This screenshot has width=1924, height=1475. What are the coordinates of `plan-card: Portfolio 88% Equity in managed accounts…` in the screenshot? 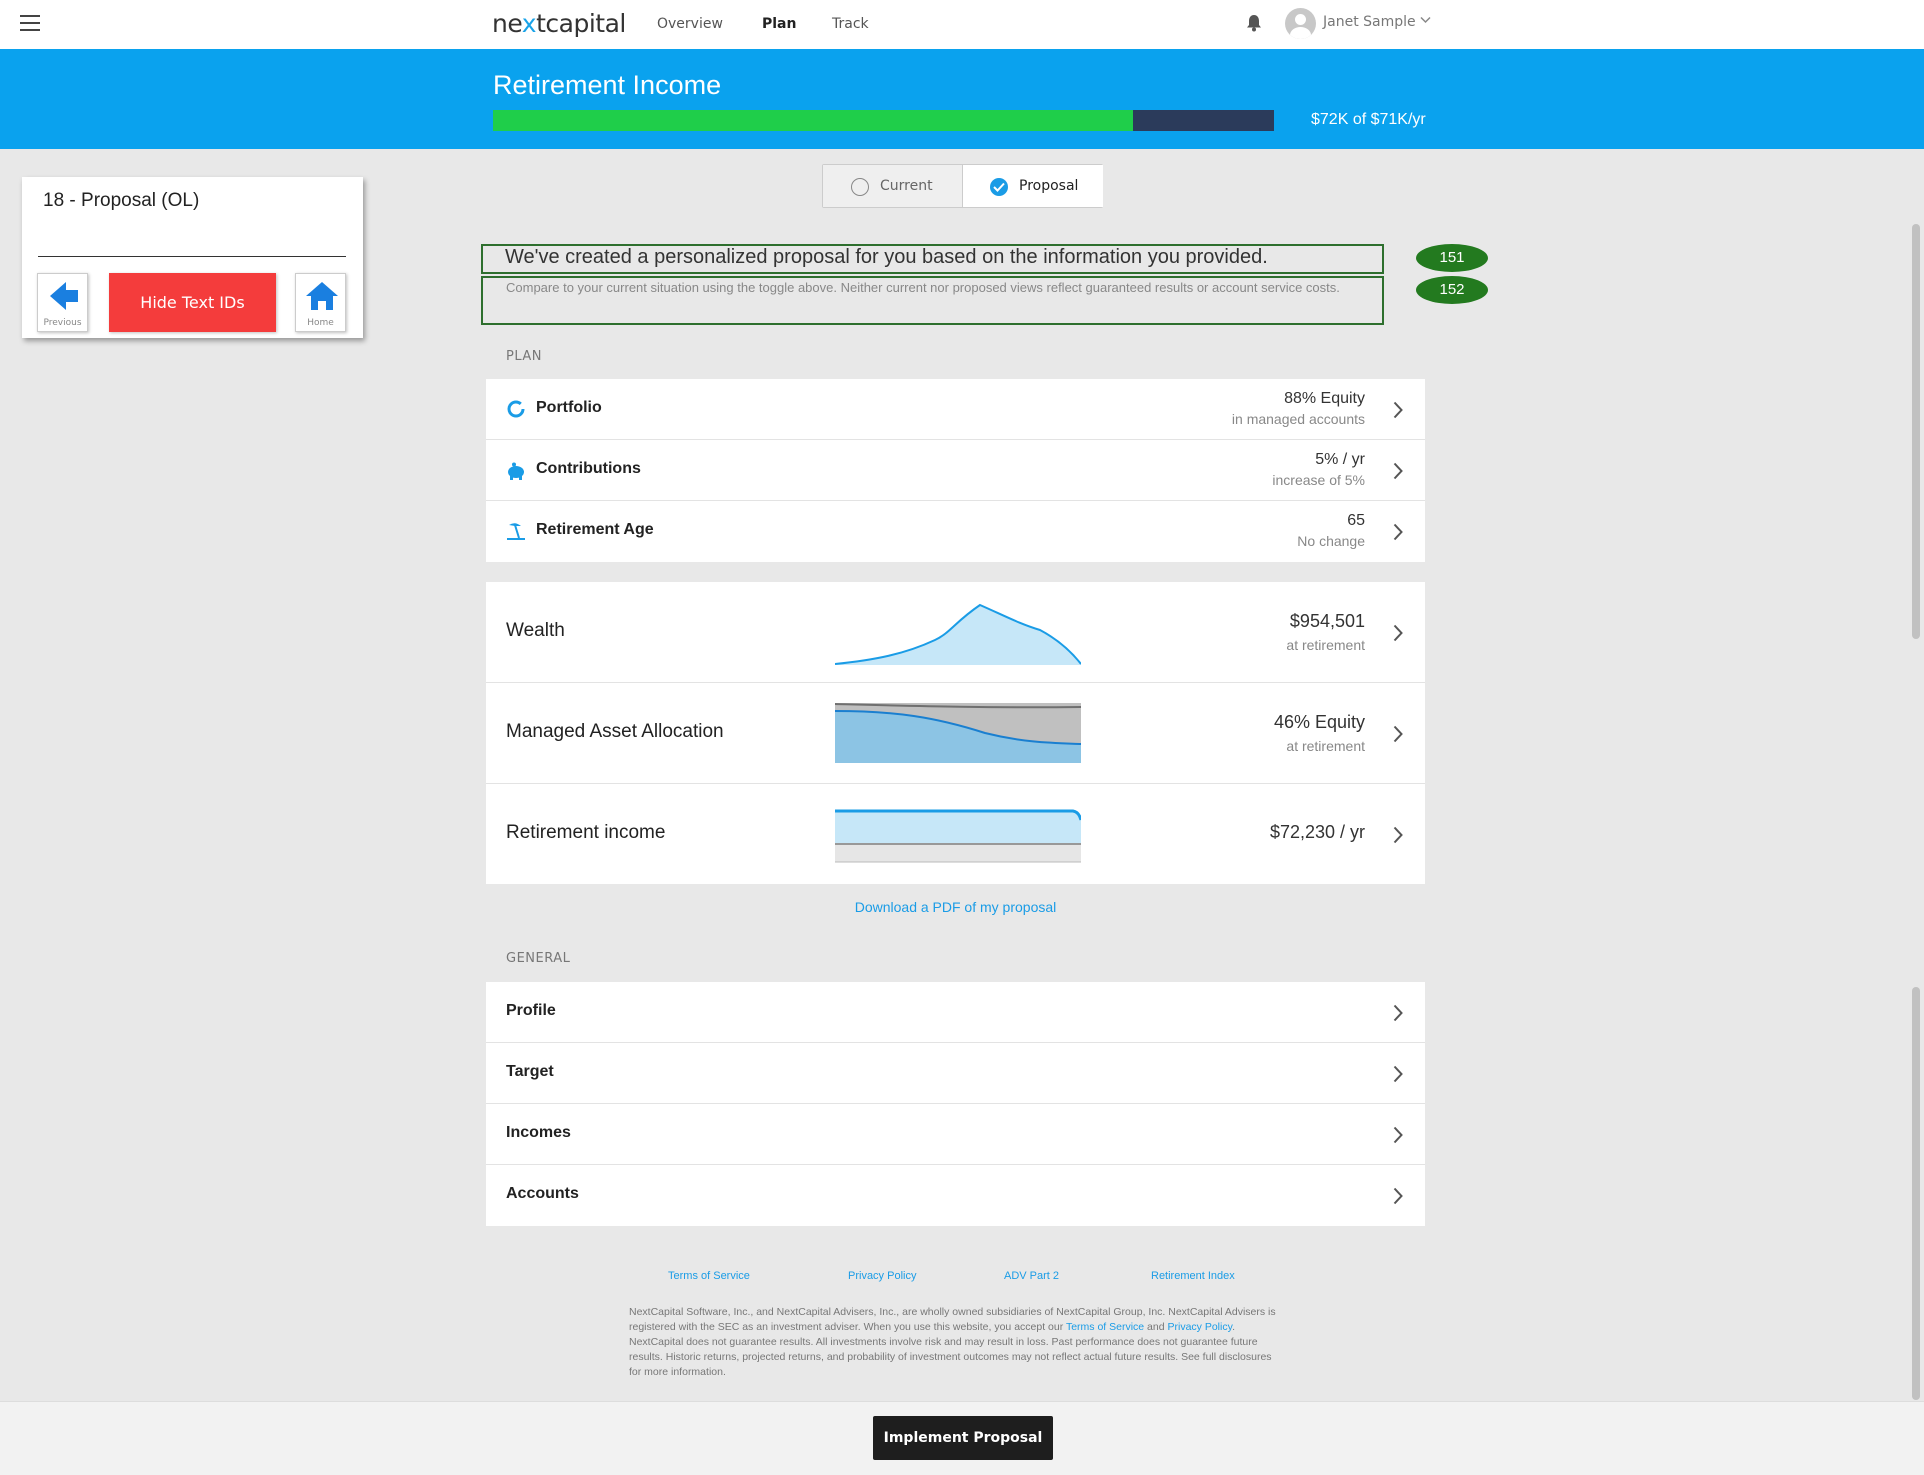 It's located at (955, 470).